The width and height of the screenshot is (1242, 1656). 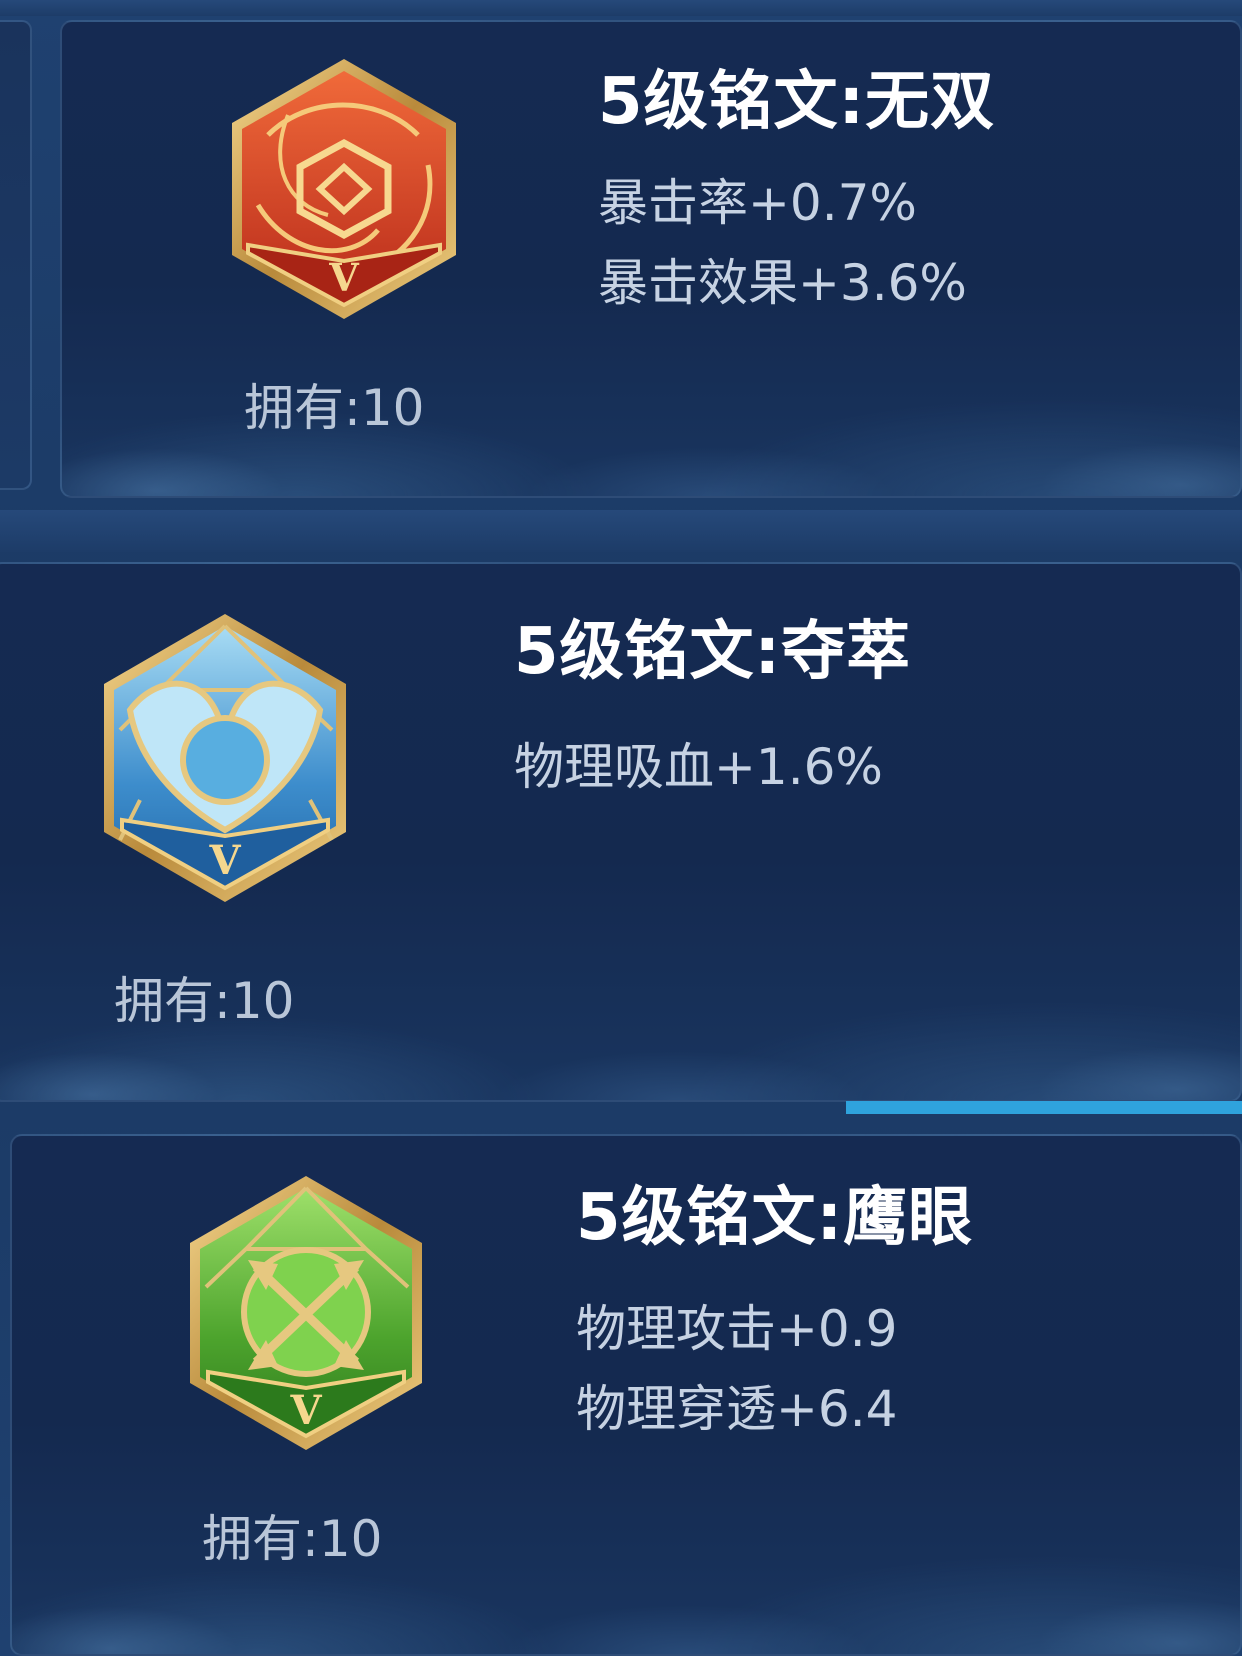 I want to click on inscription-stat: 物理攻击+0.9, so click(x=737, y=1329).